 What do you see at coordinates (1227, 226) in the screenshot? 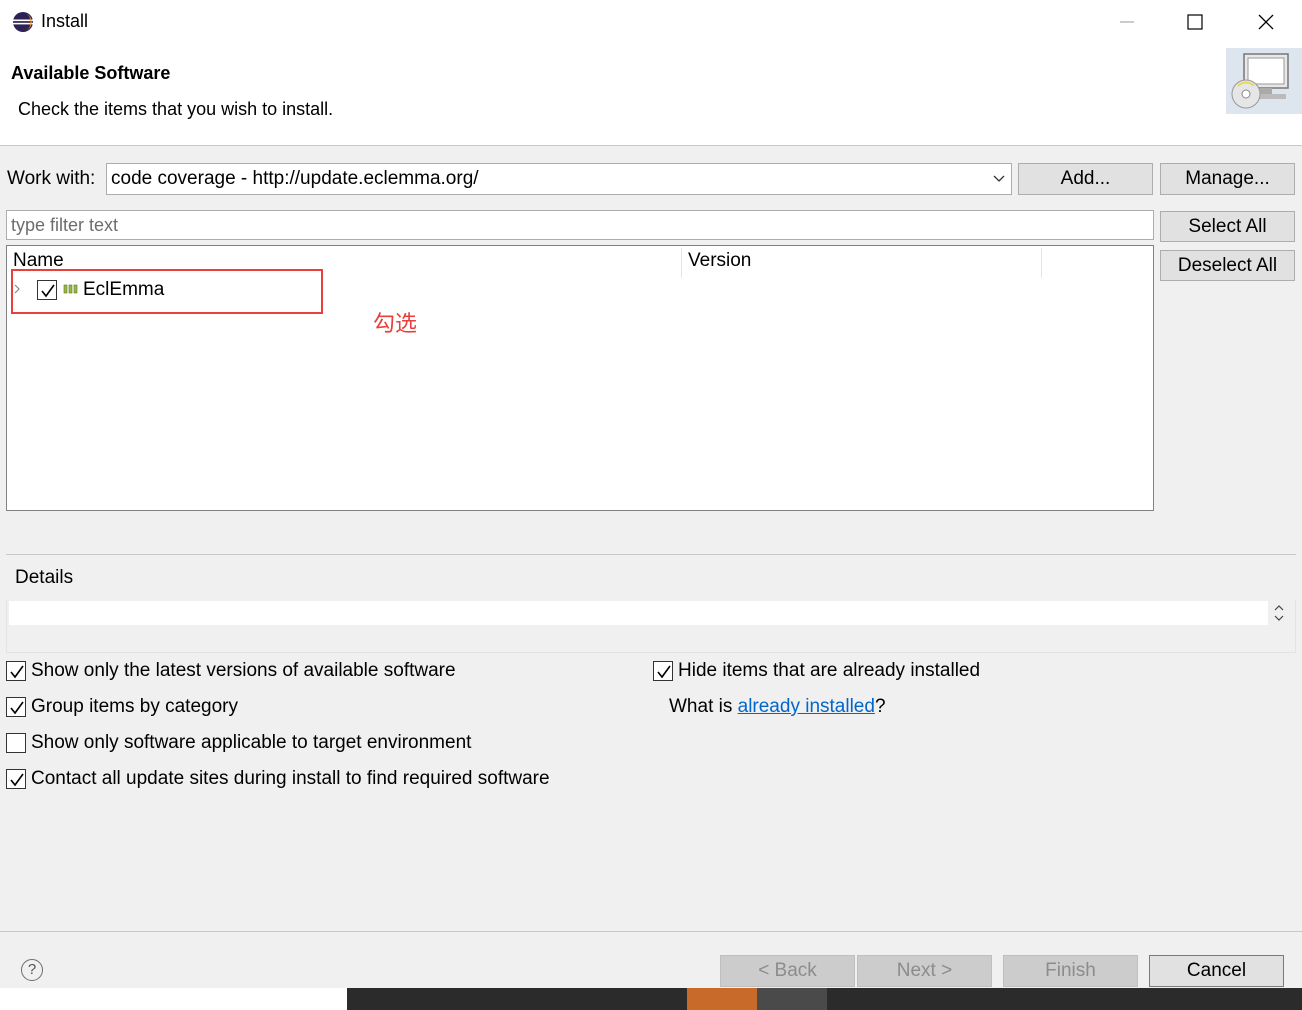
I see `select-all-button: Select All` at bounding box center [1227, 226].